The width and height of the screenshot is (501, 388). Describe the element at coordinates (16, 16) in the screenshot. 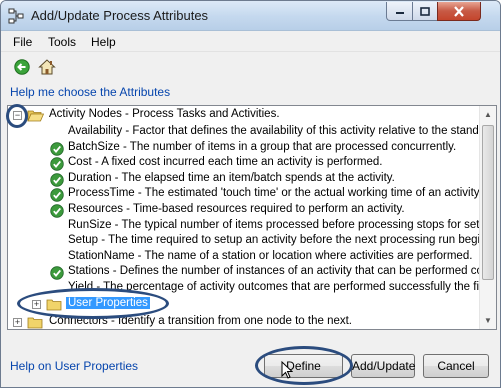

I see `process-app-icon` at that location.